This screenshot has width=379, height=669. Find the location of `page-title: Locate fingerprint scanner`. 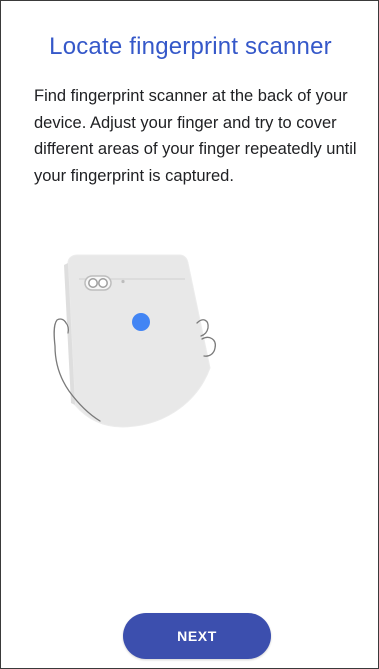

page-title: Locate fingerprint scanner is located at coordinates (190, 46).